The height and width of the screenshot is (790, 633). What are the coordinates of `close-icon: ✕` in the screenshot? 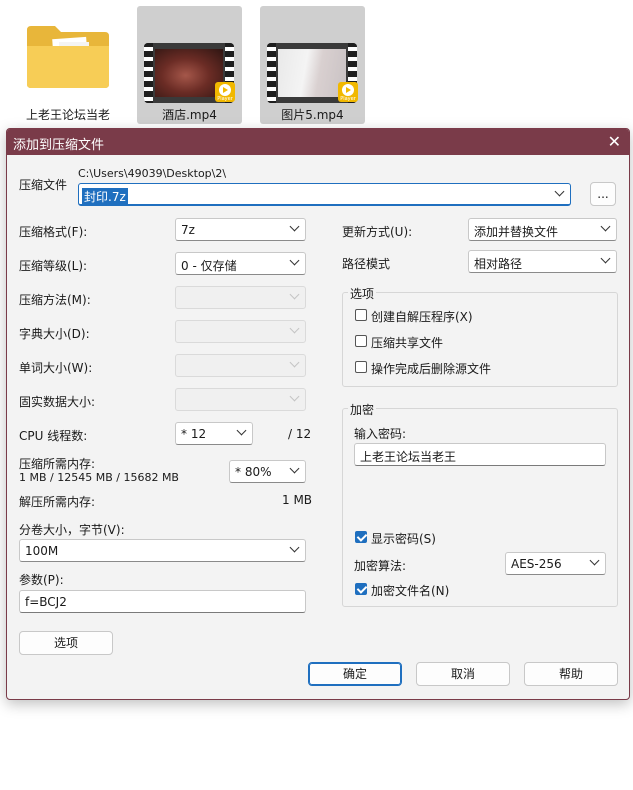 It's located at (614, 141).